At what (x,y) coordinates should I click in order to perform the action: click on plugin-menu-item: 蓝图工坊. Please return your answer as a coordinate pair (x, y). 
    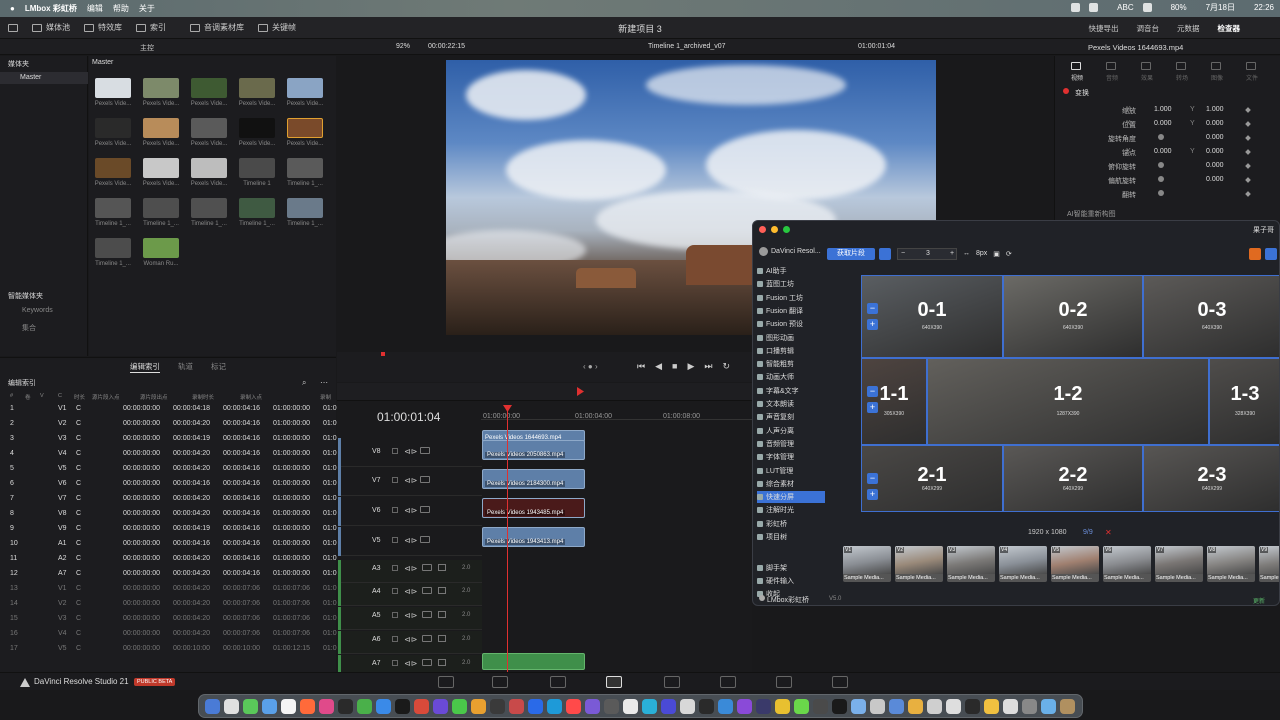
    Looking at the image, I should click on (791, 284).